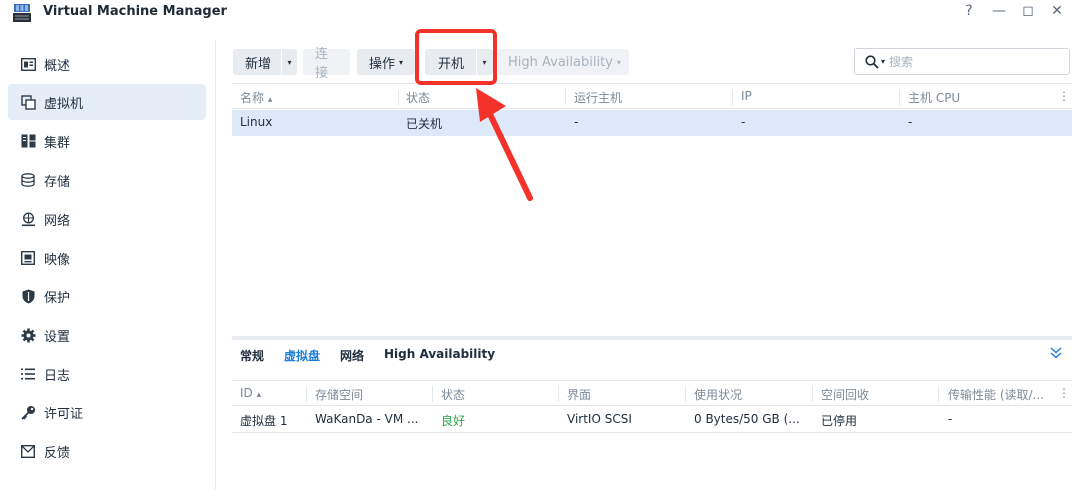 This screenshot has width=1080, height=490. What do you see at coordinates (107, 374) in the screenshot?
I see `sidebar-item-log: 日志` at bounding box center [107, 374].